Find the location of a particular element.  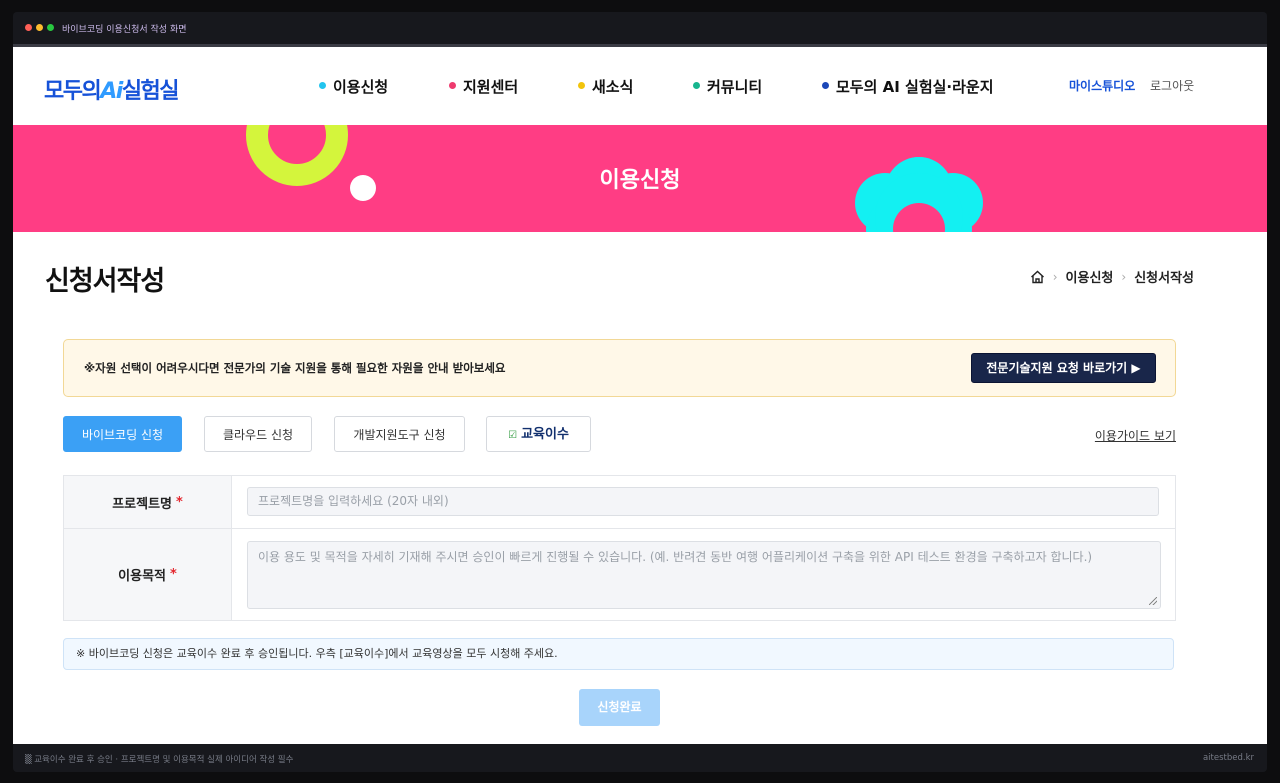

site-logo: 모두의Ai실험실 is located at coordinates (112, 89).